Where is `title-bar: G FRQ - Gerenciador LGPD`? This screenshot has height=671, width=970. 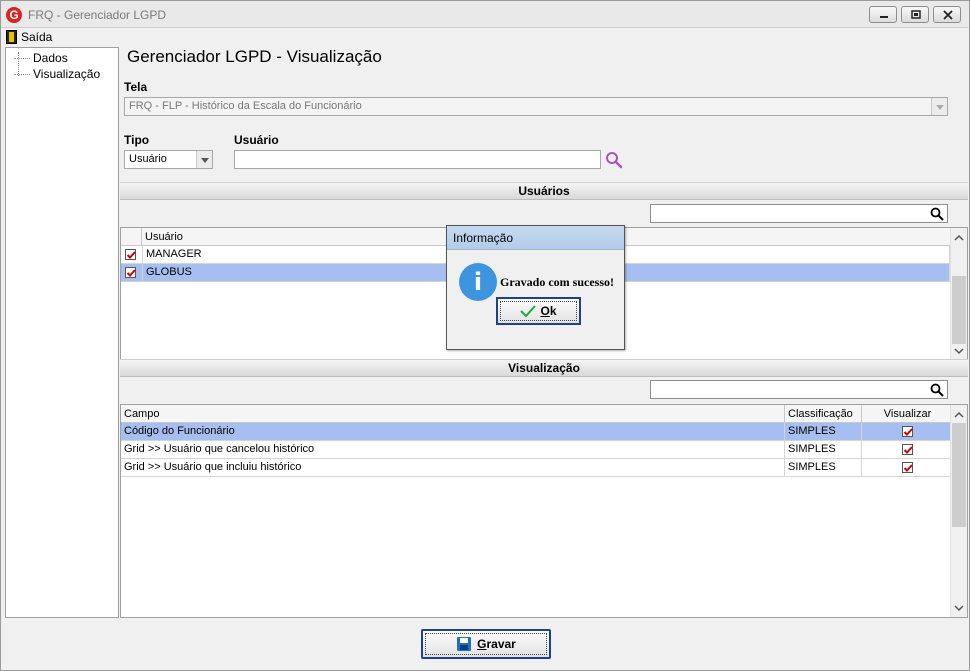 title-bar: G FRQ - Gerenciador LGPD is located at coordinates (485, 14).